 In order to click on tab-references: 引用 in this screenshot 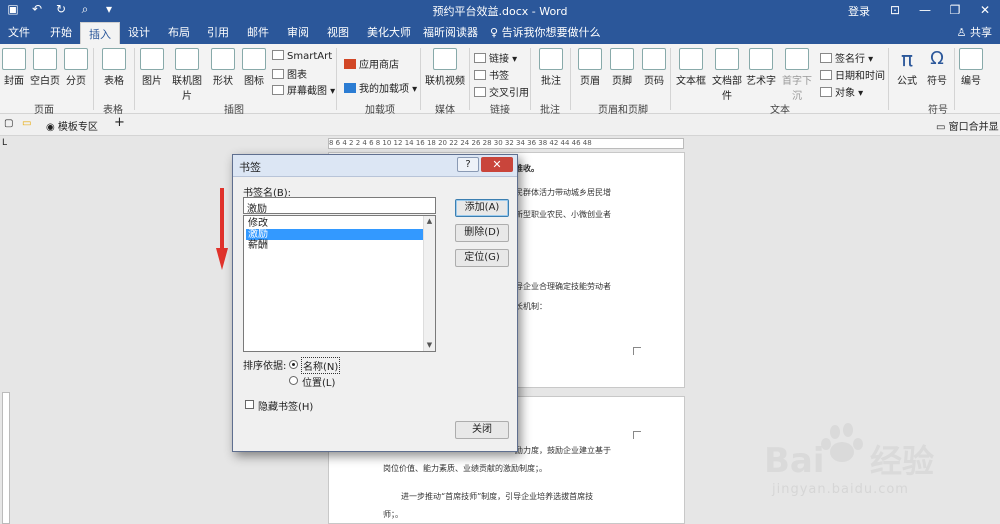, I will do `click(218, 32)`.